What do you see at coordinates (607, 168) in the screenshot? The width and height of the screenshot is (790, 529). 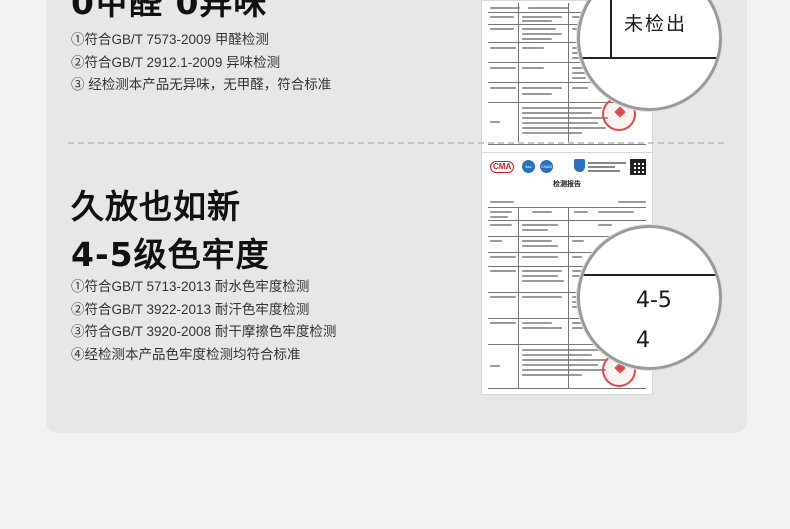 I see `company-name-lines` at bounding box center [607, 168].